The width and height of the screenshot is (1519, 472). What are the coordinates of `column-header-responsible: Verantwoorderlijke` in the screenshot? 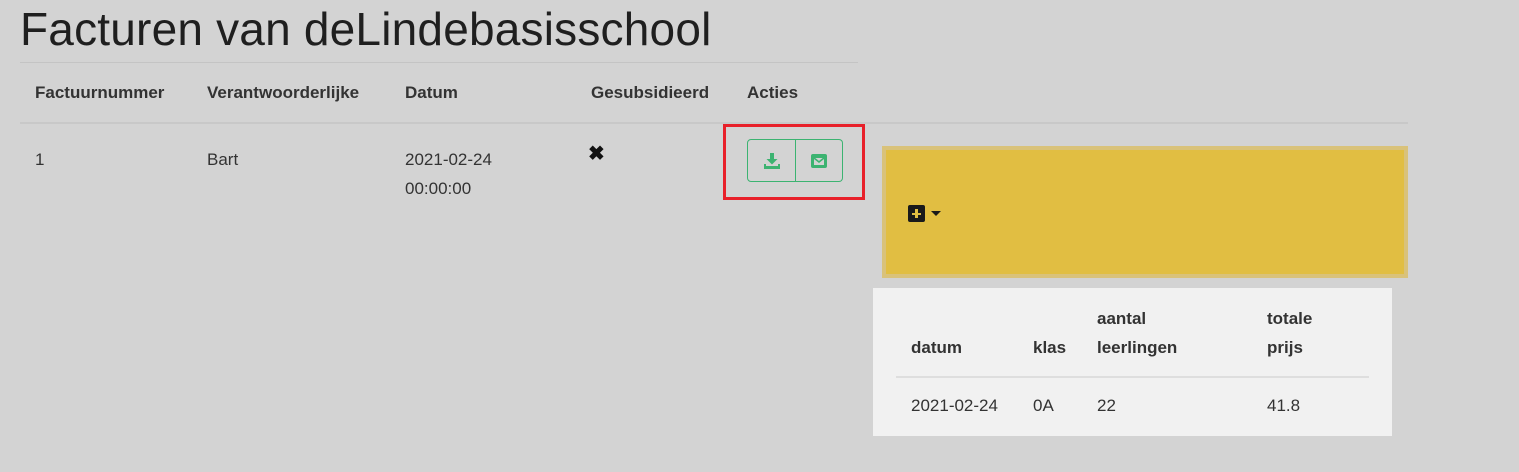 It's located at (283, 92).